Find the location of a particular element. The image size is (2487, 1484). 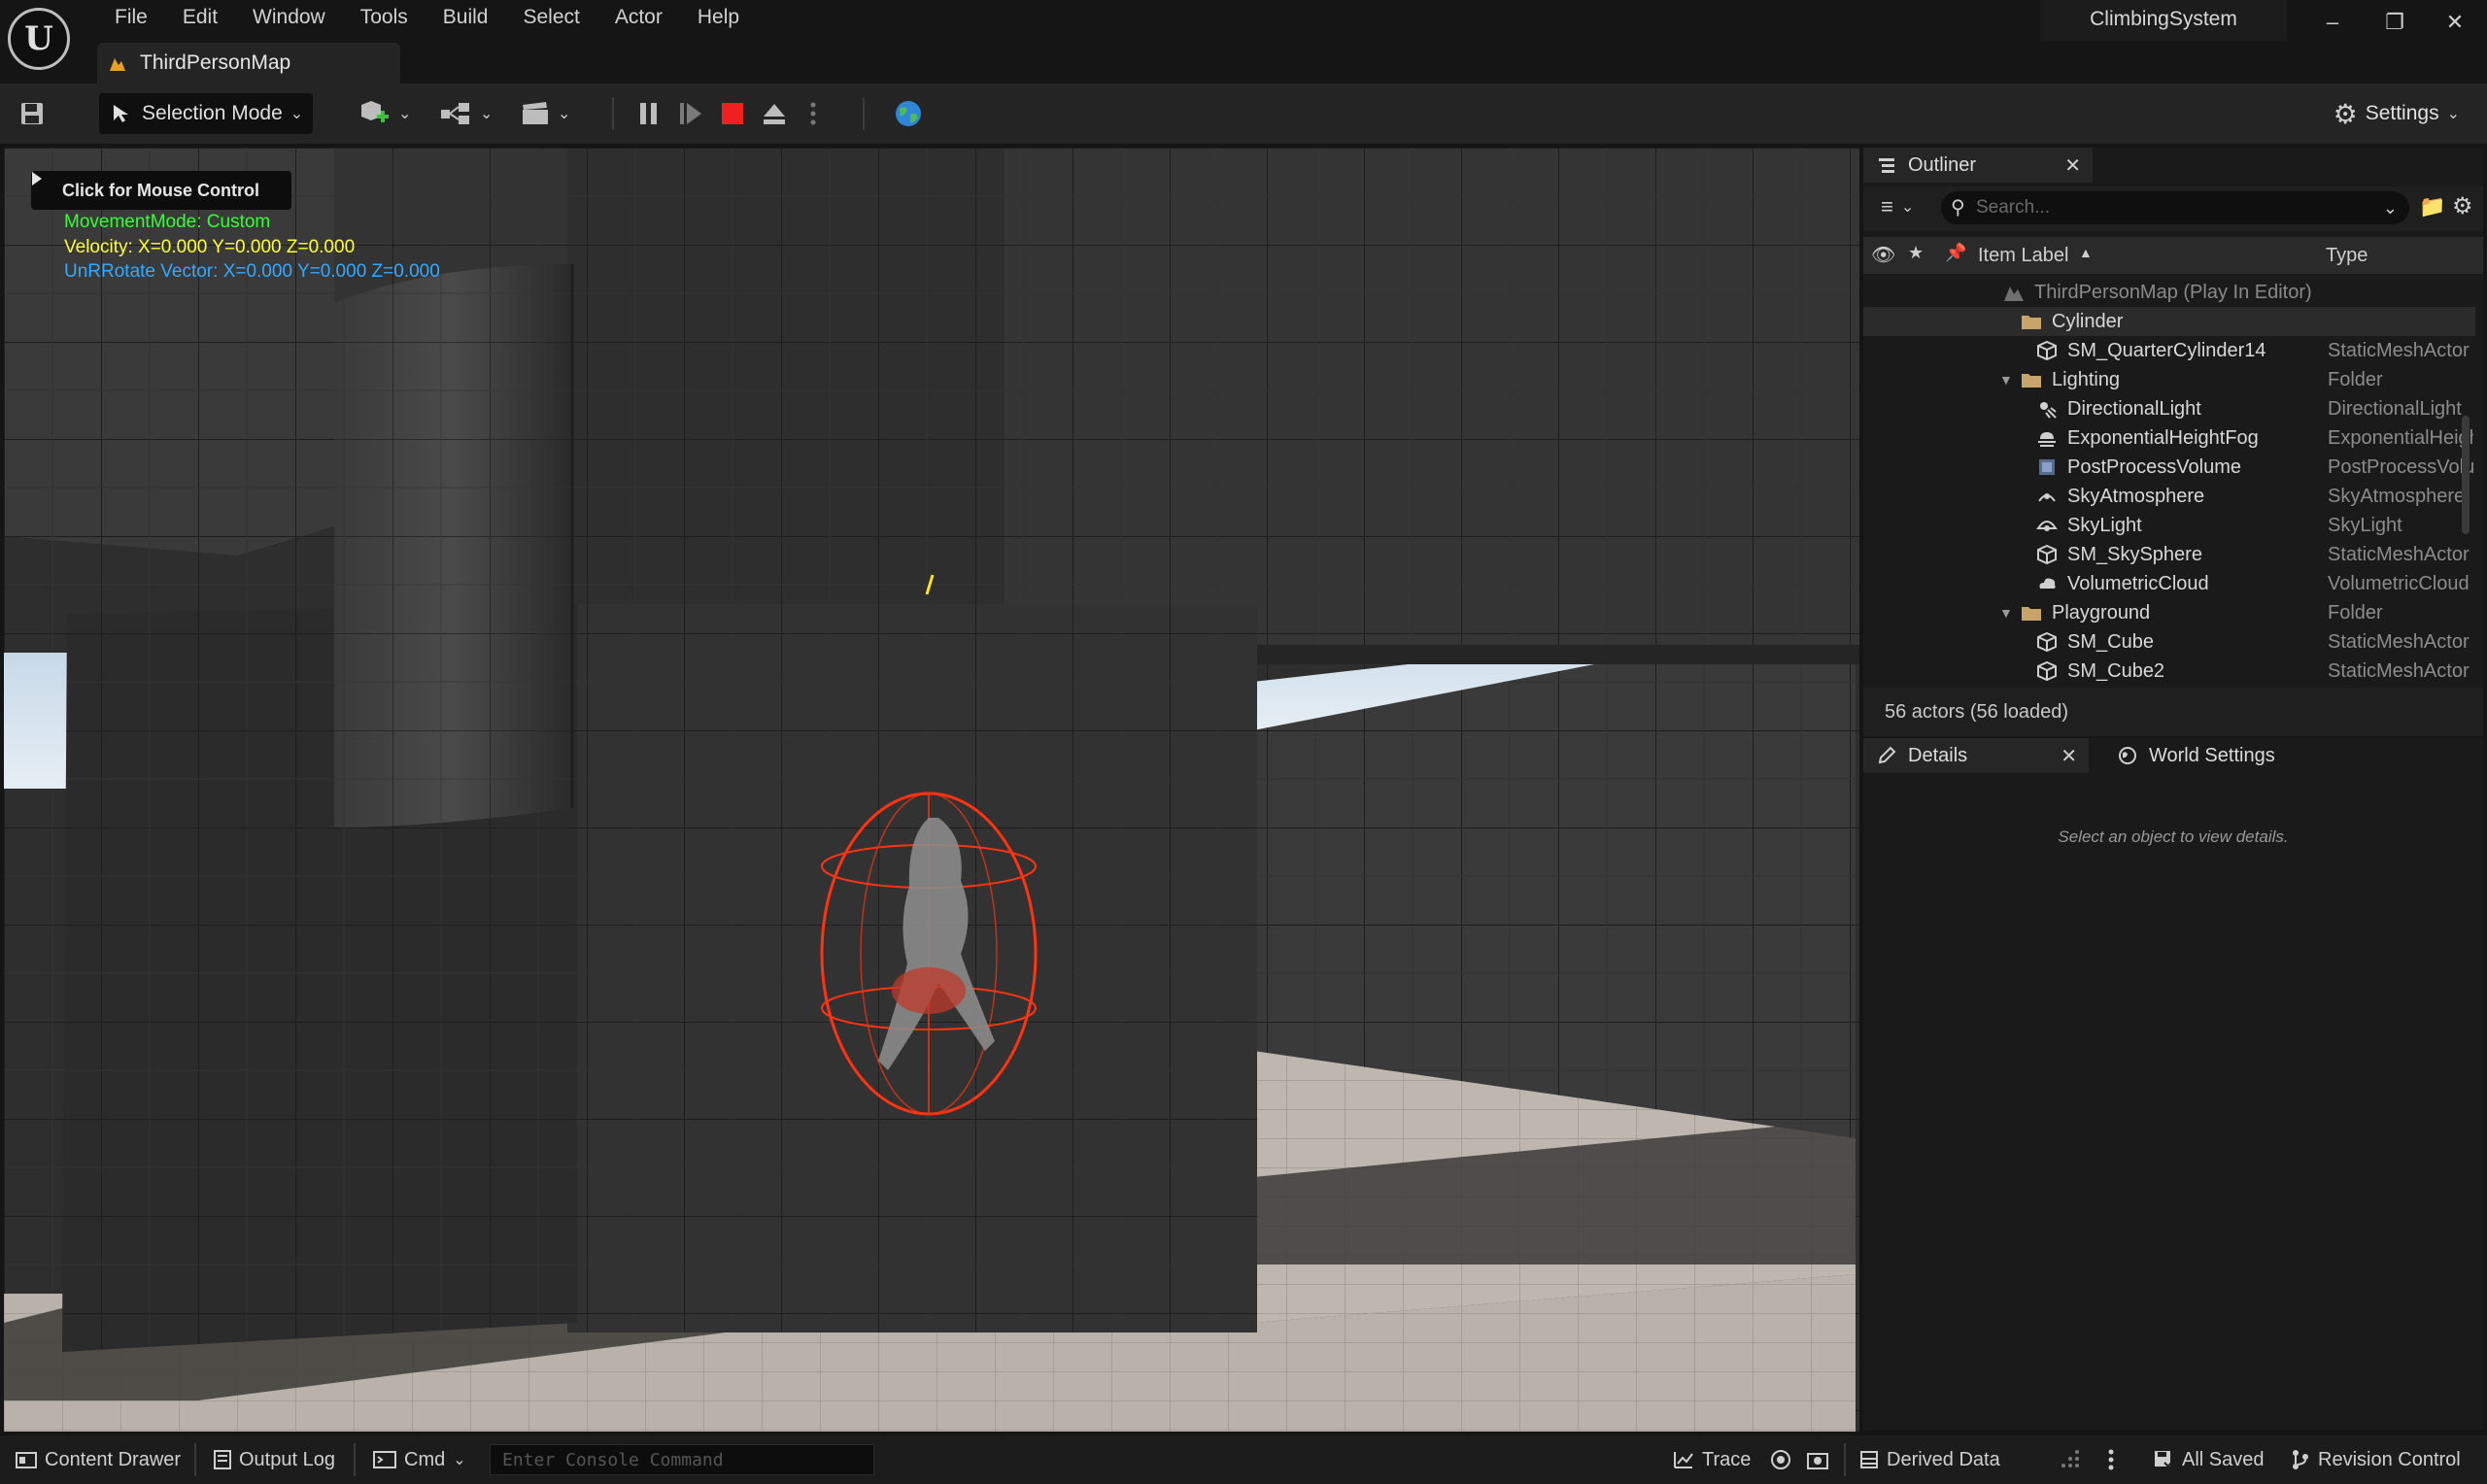

settings-dropdown: ⚙ Settings ⌄ is located at coordinates (2397, 114).